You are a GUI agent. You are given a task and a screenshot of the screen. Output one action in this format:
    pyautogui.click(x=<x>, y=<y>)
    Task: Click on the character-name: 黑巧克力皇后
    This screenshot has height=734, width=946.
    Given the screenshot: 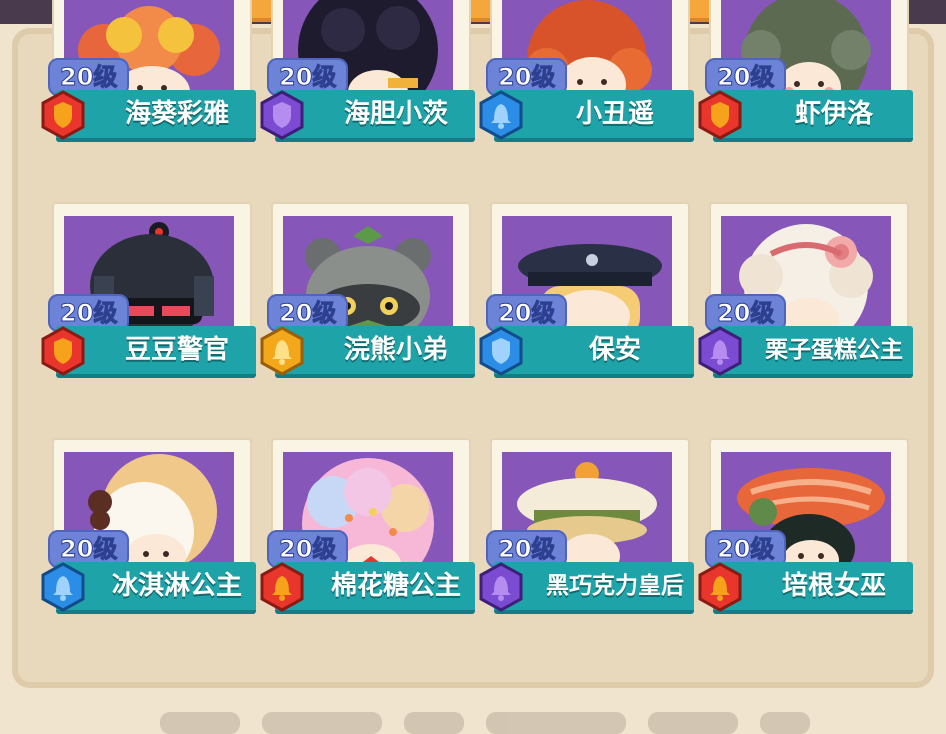 What is the action you would take?
    pyautogui.click(x=615, y=586)
    